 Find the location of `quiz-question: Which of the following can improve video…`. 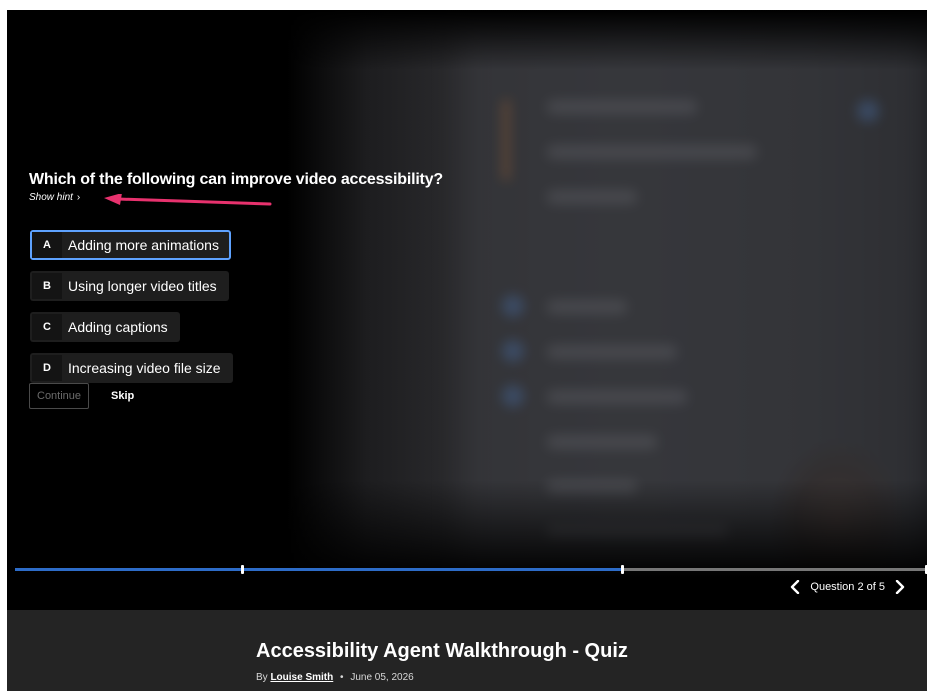

quiz-question: Which of the following can improve video… is located at coordinates (236, 179).